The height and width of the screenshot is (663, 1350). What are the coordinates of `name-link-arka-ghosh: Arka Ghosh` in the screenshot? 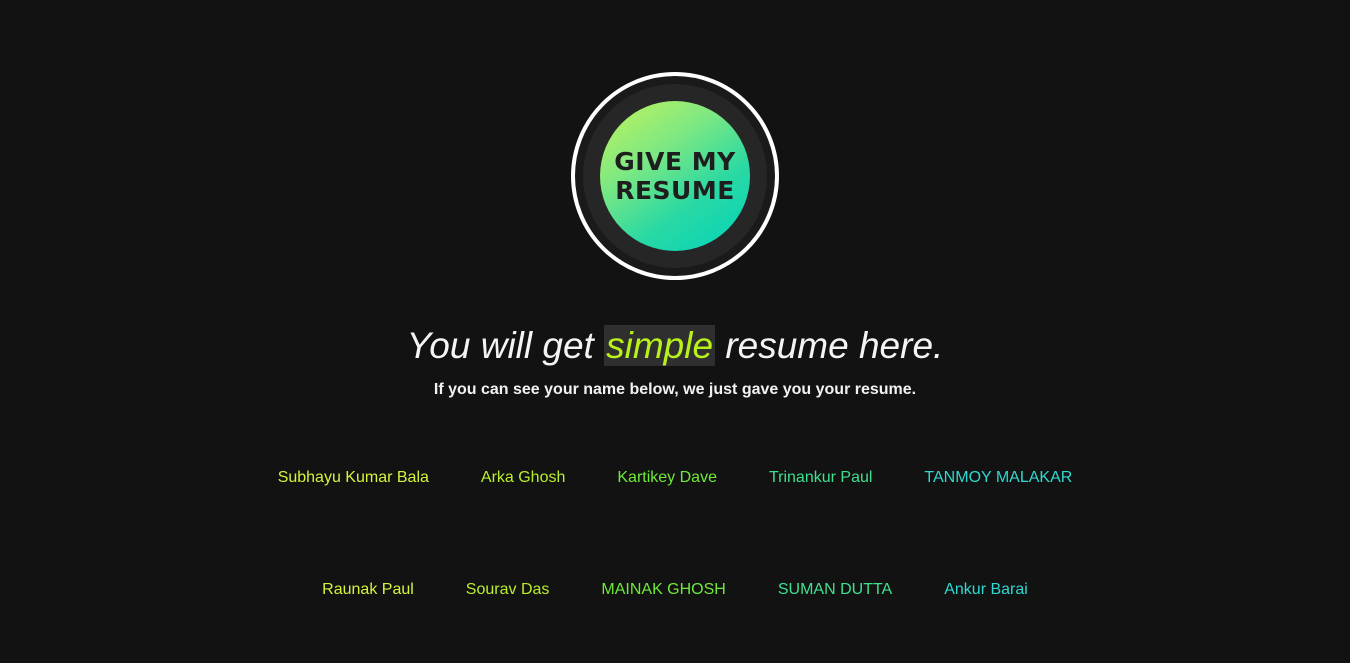 It's located at (523, 478).